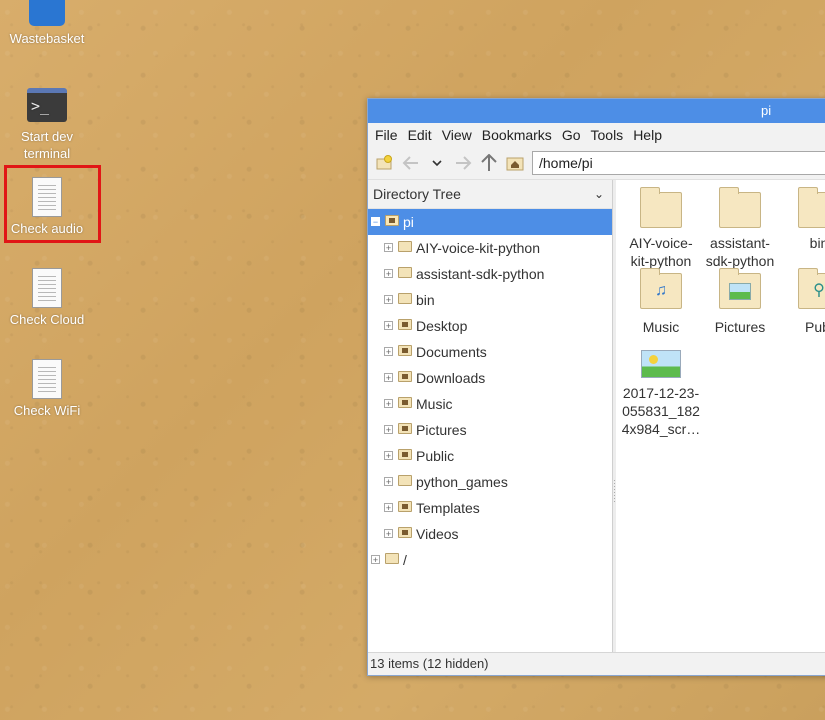  What do you see at coordinates (490, 274) in the screenshot?
I see `tree-item: + assistant-sdk-python` at bounding box center [490, 274].